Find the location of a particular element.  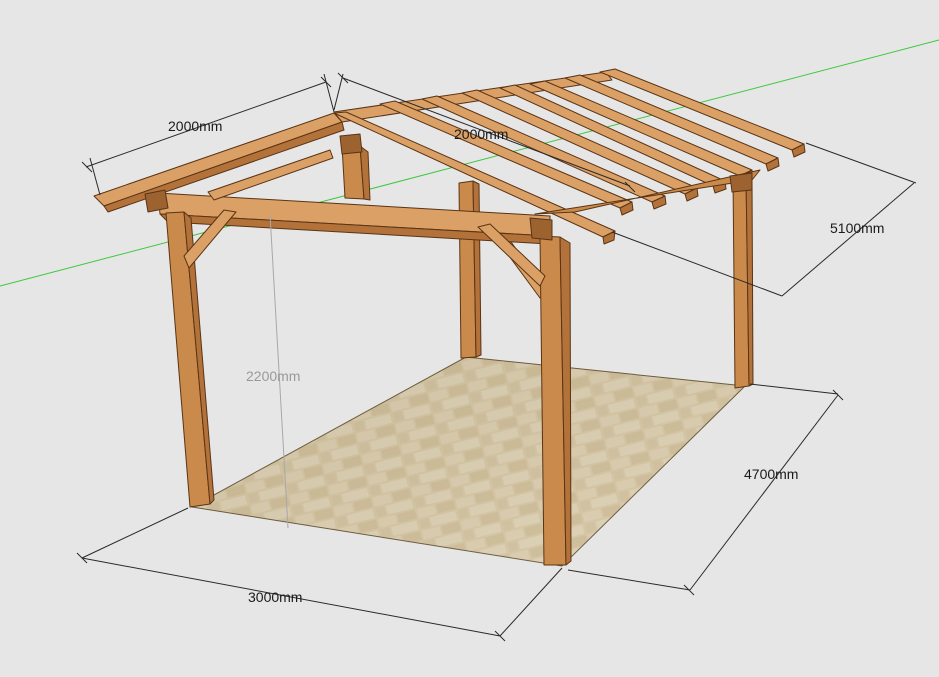

dim-label-depth-top: 5100mm is located at coordinates (857, 228).